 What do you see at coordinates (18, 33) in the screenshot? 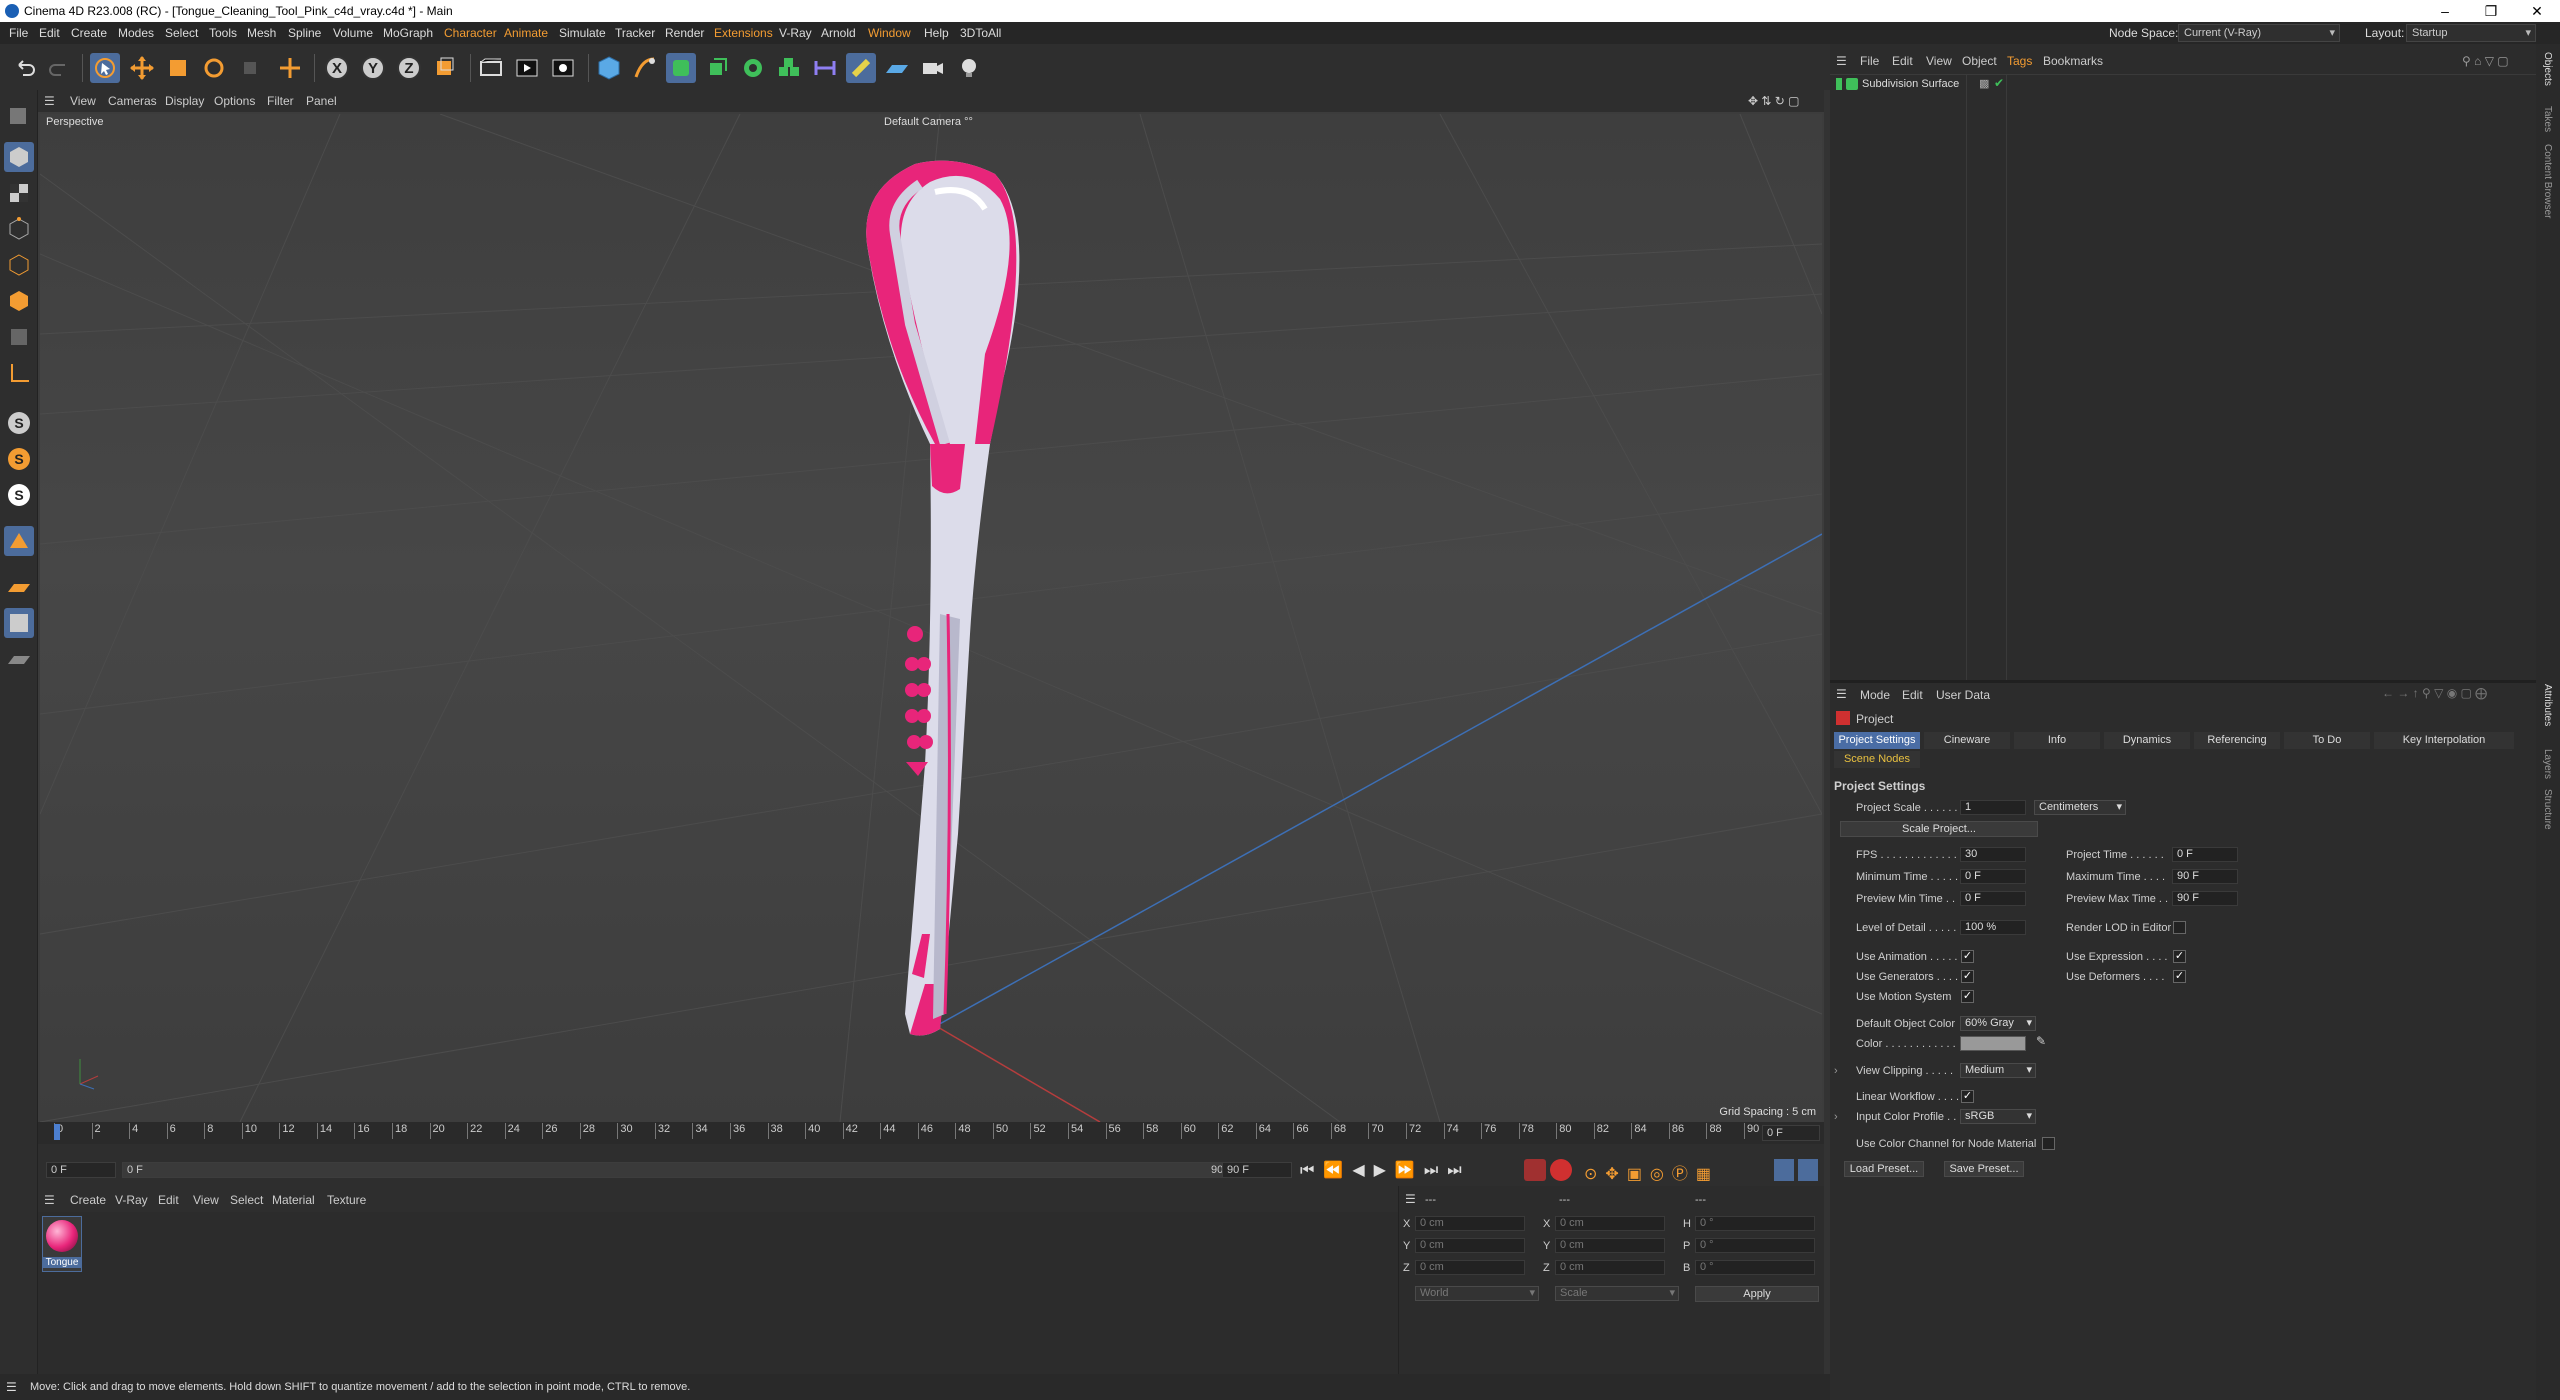
I see `menu-file: File` at bounding box center [18, 33].